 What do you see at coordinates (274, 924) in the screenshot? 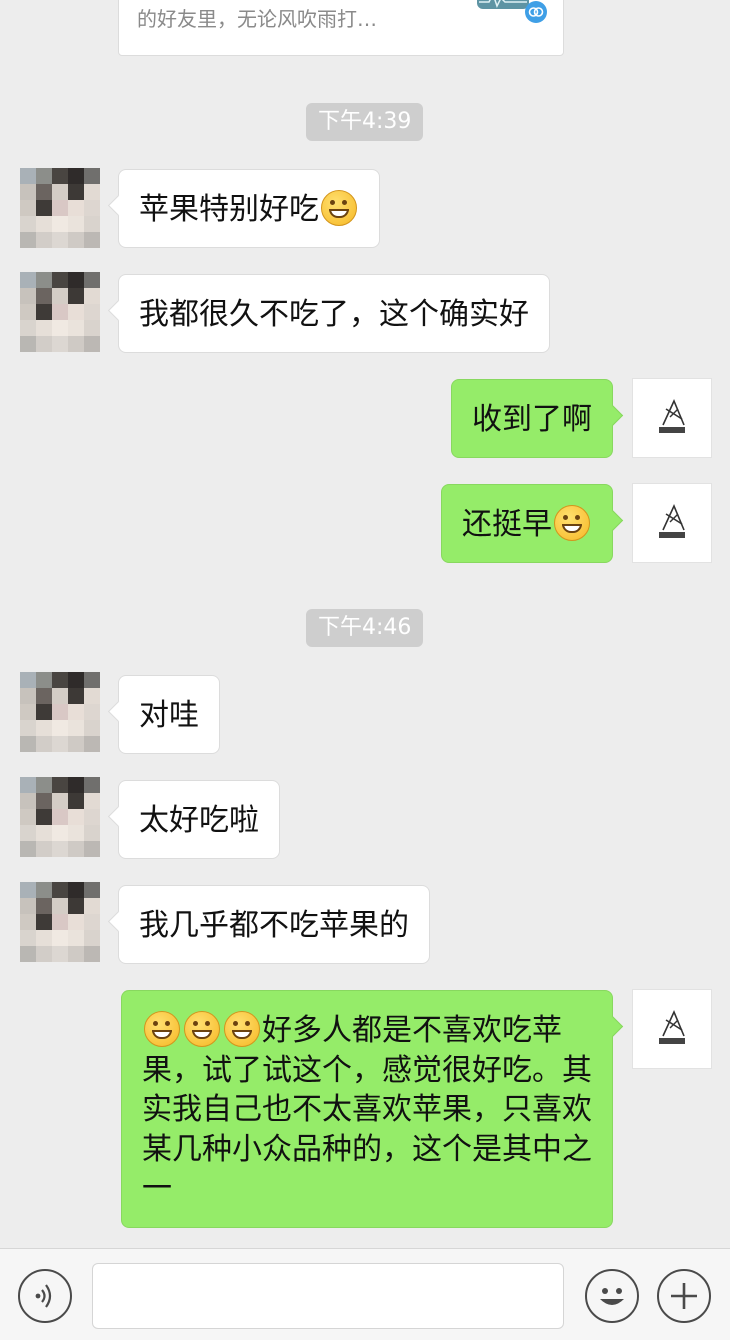
I see `message-bubble-incoming: 我几乎都不吃苹果的` at bounding box center [274, 924].